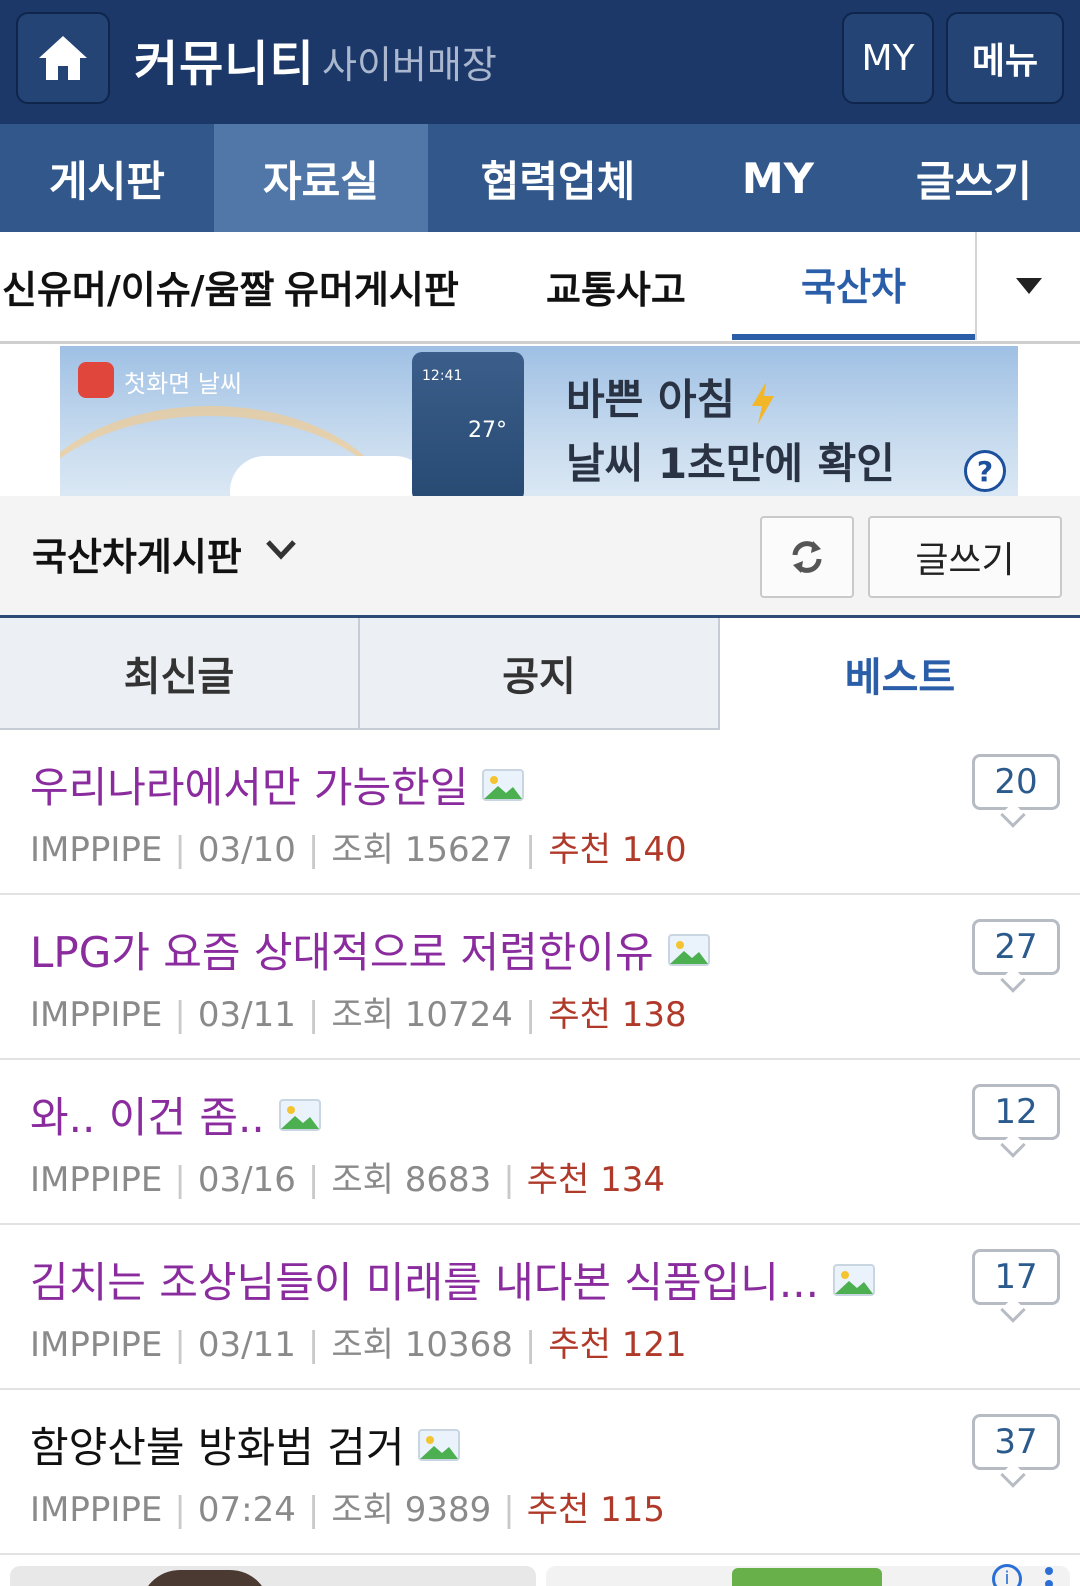 This screenshot has width=1080, height=1586. What do you see at coordinates (371, 286) in the screenshot?
I see `sub-nav-item-humor-board: 유머게시판` at bounding box center [371, 286].